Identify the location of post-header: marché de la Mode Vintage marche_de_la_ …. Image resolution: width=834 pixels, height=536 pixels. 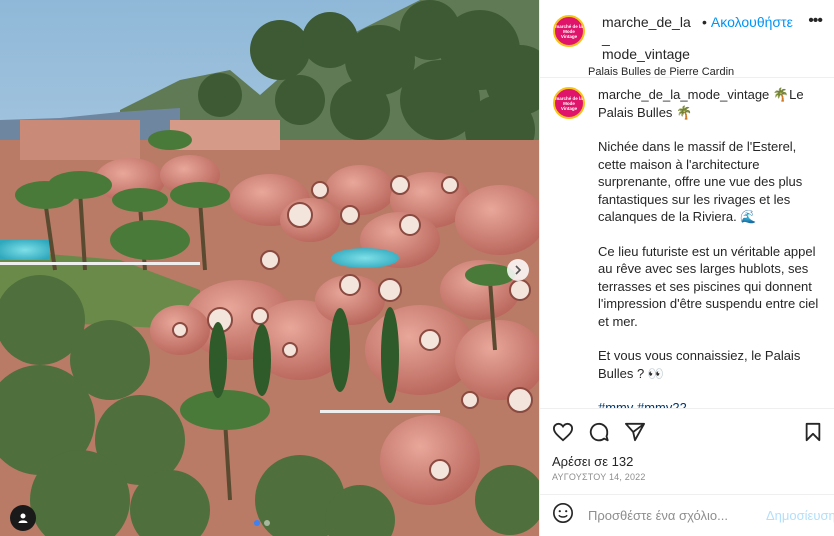
(687, 39).